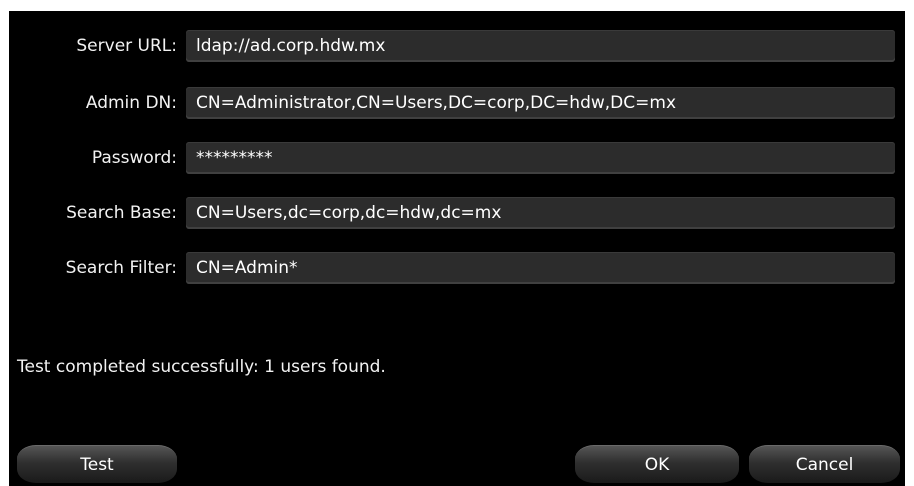  Describe the element at coordinates (131, 103) in the screenshot. I see `admin-dn-label: Admin DN:` at that location.